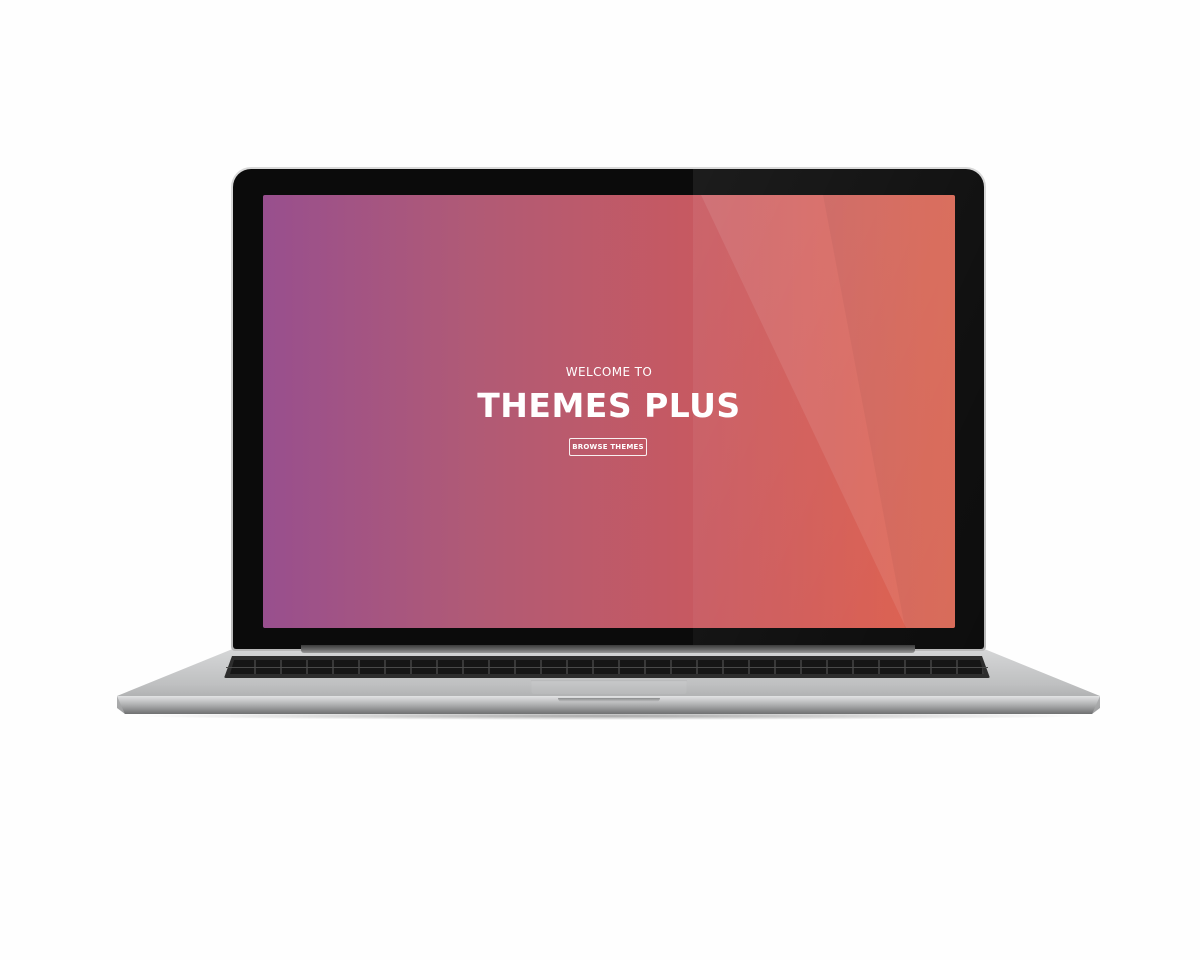 Image resolution: width=1200 pixels, height=960 pixels. What do you see at coordinates (609, 700) in the screenshot?
I see `lid-opening-notch` at bounding box center [609, 700].